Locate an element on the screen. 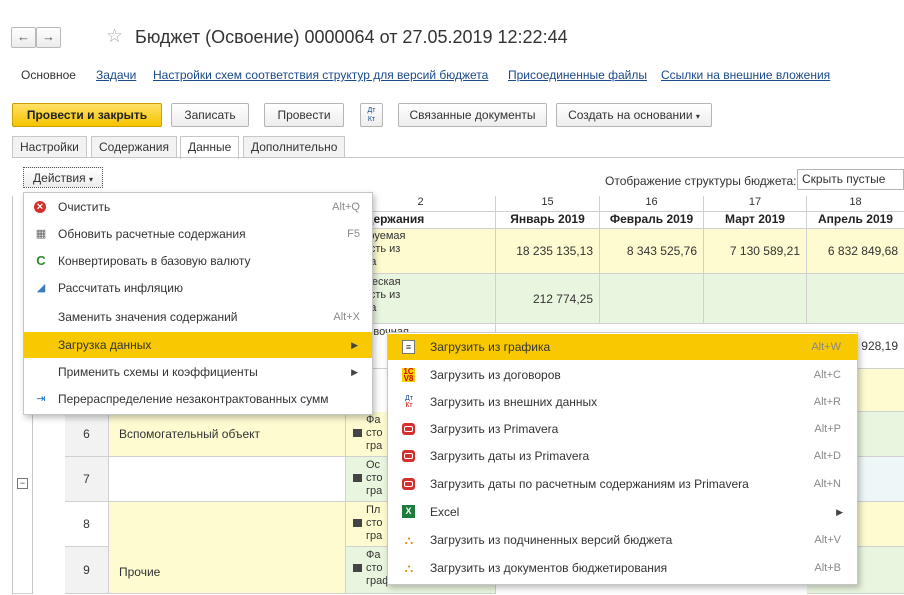 The image size is (904, 595). tab-divider is located at coordinates (458, 157).